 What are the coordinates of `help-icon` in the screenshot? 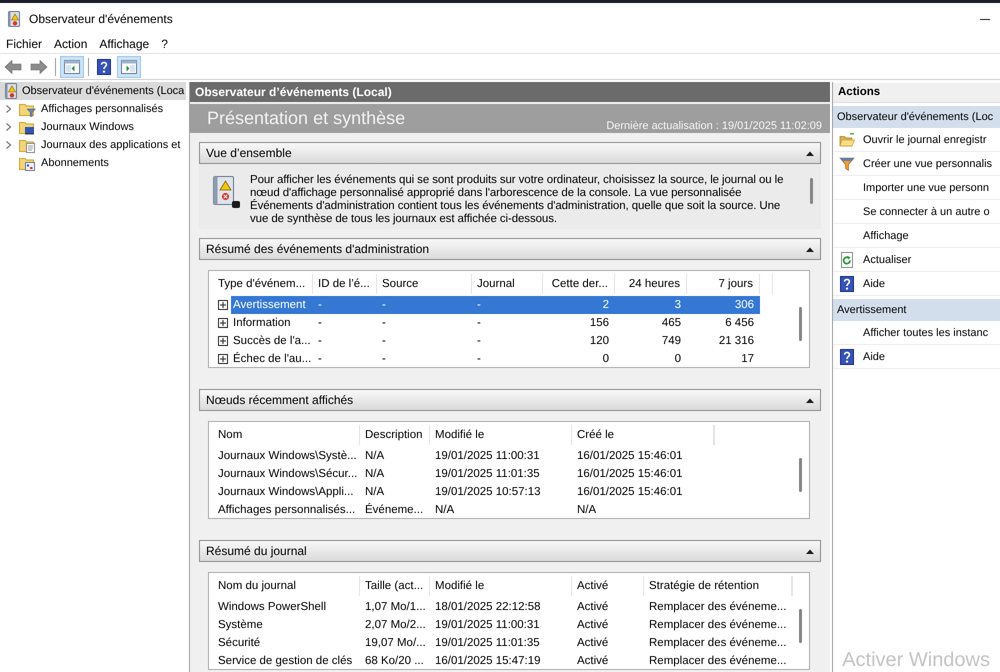 It's located at (104, 66).